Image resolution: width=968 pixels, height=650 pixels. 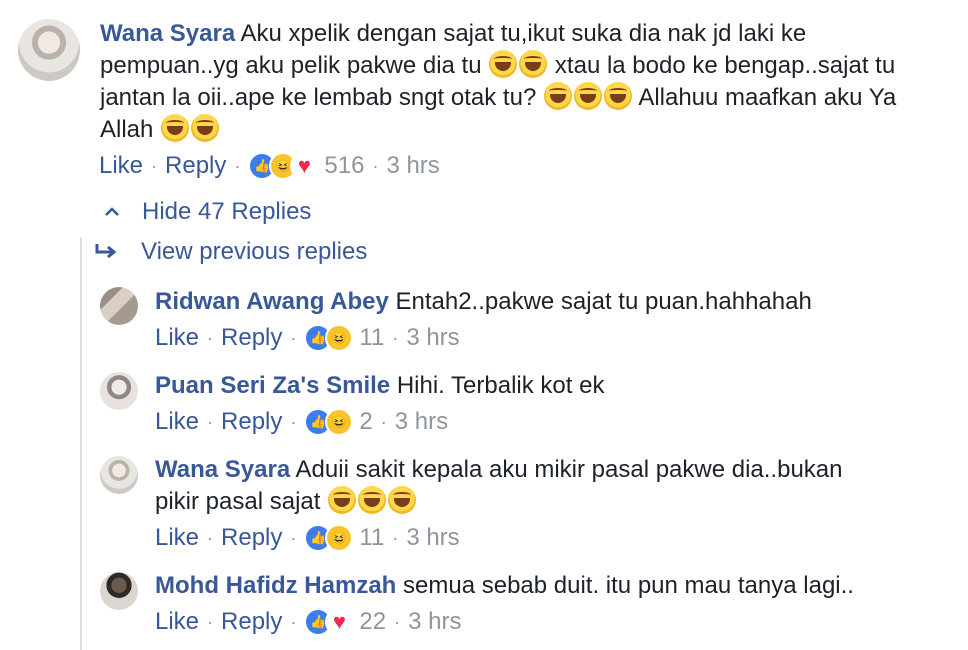 What do you see at coordinates (500, 385) in the screenshot?
I see `reply-text: Hihi. Terbalik kot ek` at bounding box center [500, 385].